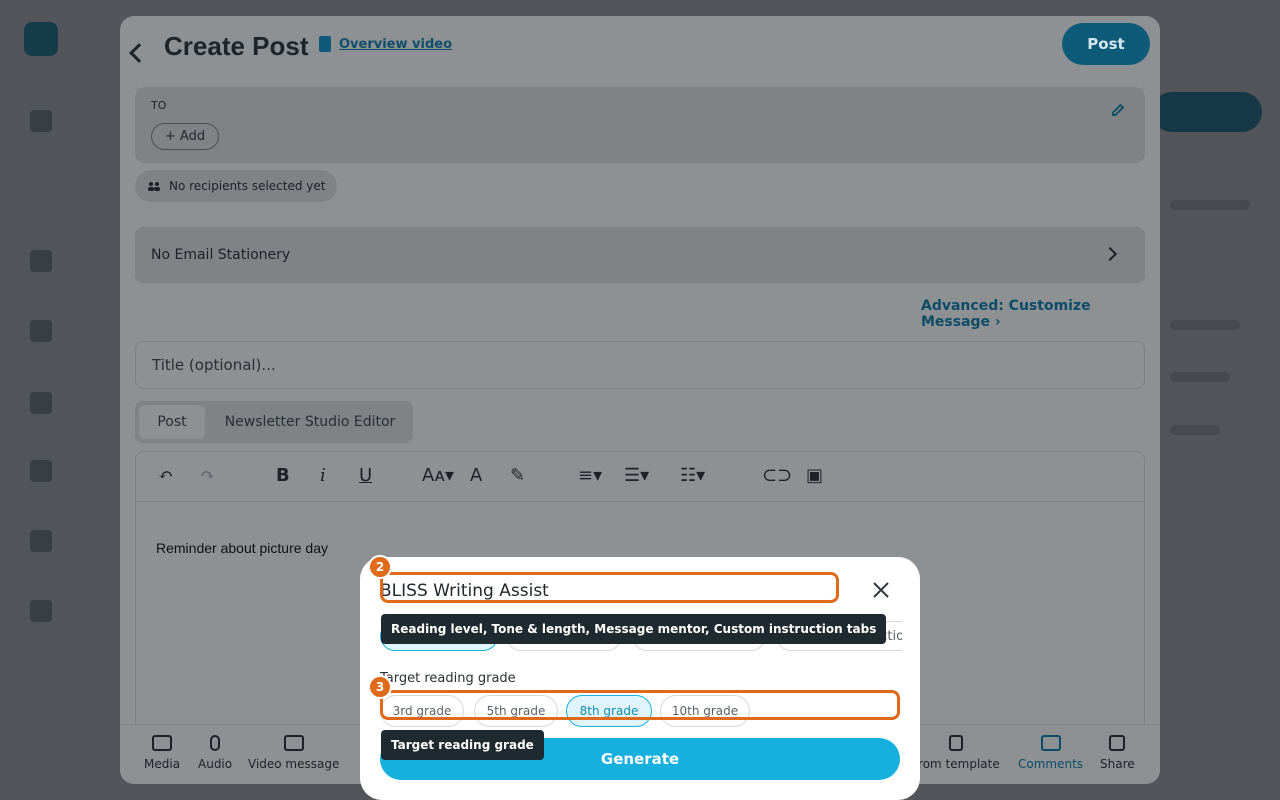 The width and height of the screenshot is (1280, 800). Describe the element at coordinates (172, 422) in the screenshot. I see `tab-post: Post` at that location.